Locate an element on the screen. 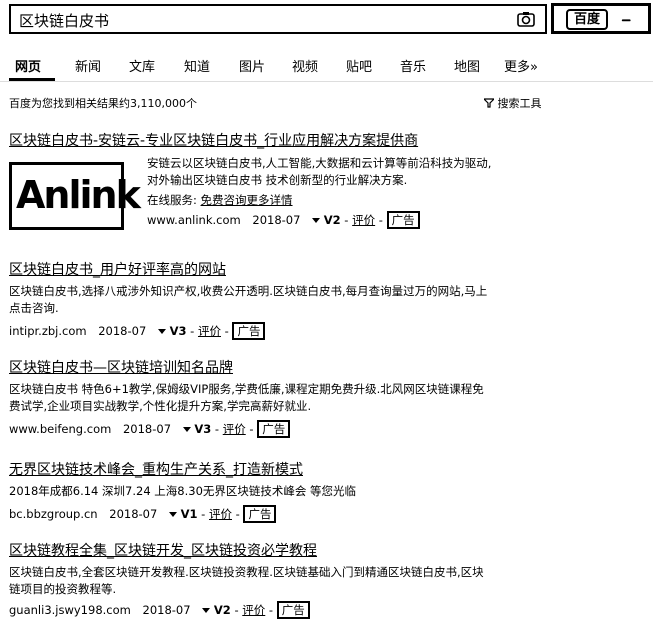 The image size is (653, 625). result-title: 区块链白皮书_用户好评率高的网站 is located at coordinates (279, 269).